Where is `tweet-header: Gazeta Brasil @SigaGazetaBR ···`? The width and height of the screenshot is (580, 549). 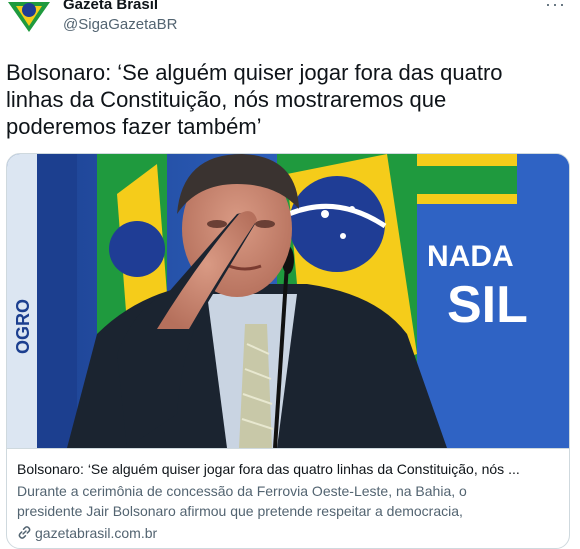
tweet-header: Gazeta Brasil @SigaGazetaBR ··· is located at coordinates (290, 22).